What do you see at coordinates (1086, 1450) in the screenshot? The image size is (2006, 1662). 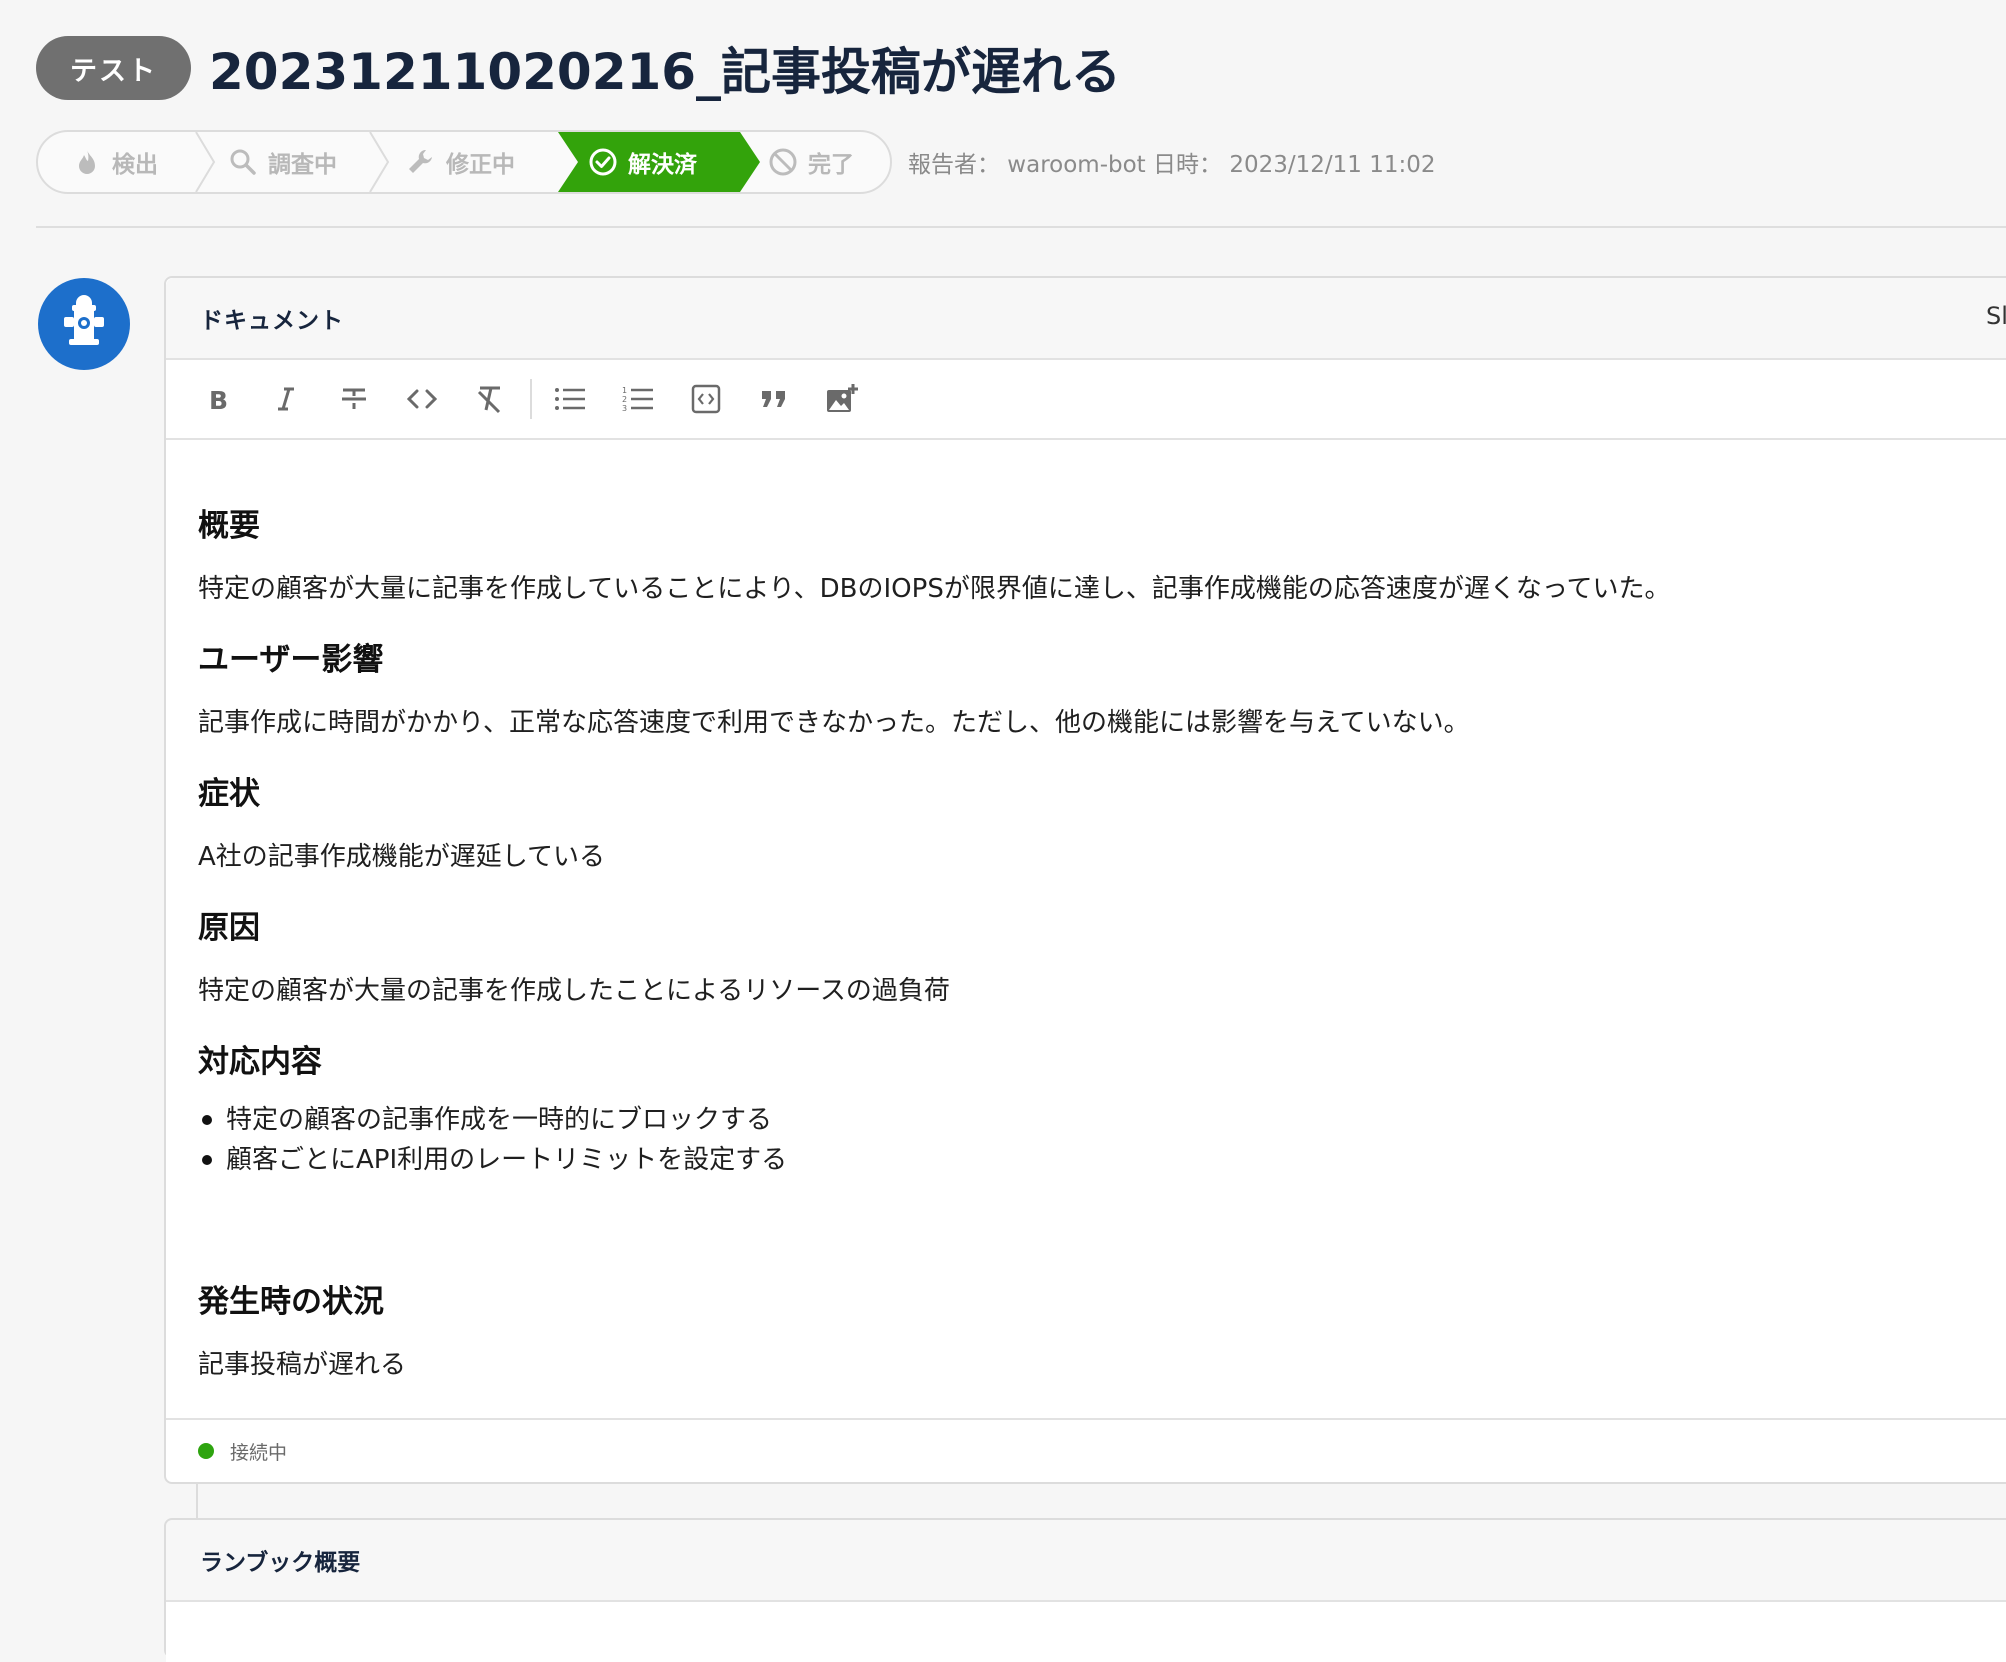 I see `document-footer: 接続中` at bounding box center [1086, 1450].